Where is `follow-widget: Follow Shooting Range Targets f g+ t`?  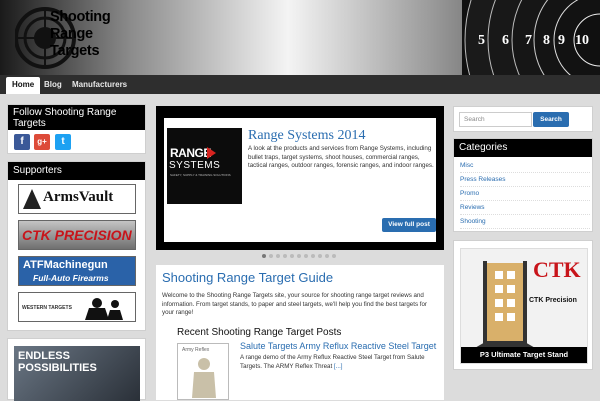 follow-widget: Follow Shooting Range Targets f g+ t is located at coordinates (76, 129).